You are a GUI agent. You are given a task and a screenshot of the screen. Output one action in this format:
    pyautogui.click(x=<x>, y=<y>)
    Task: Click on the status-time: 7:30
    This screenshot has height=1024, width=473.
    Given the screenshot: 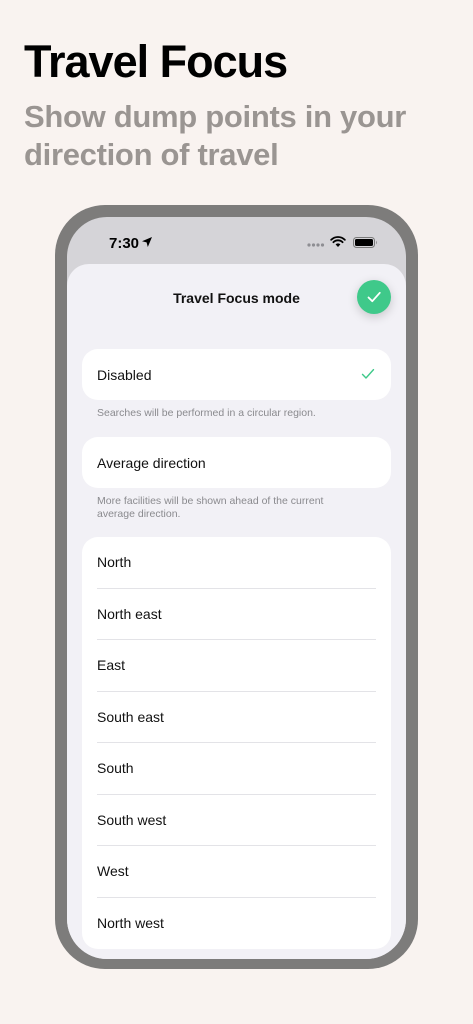 What is the action you would take?
    pyautogui.click(x=124, y=243)
    